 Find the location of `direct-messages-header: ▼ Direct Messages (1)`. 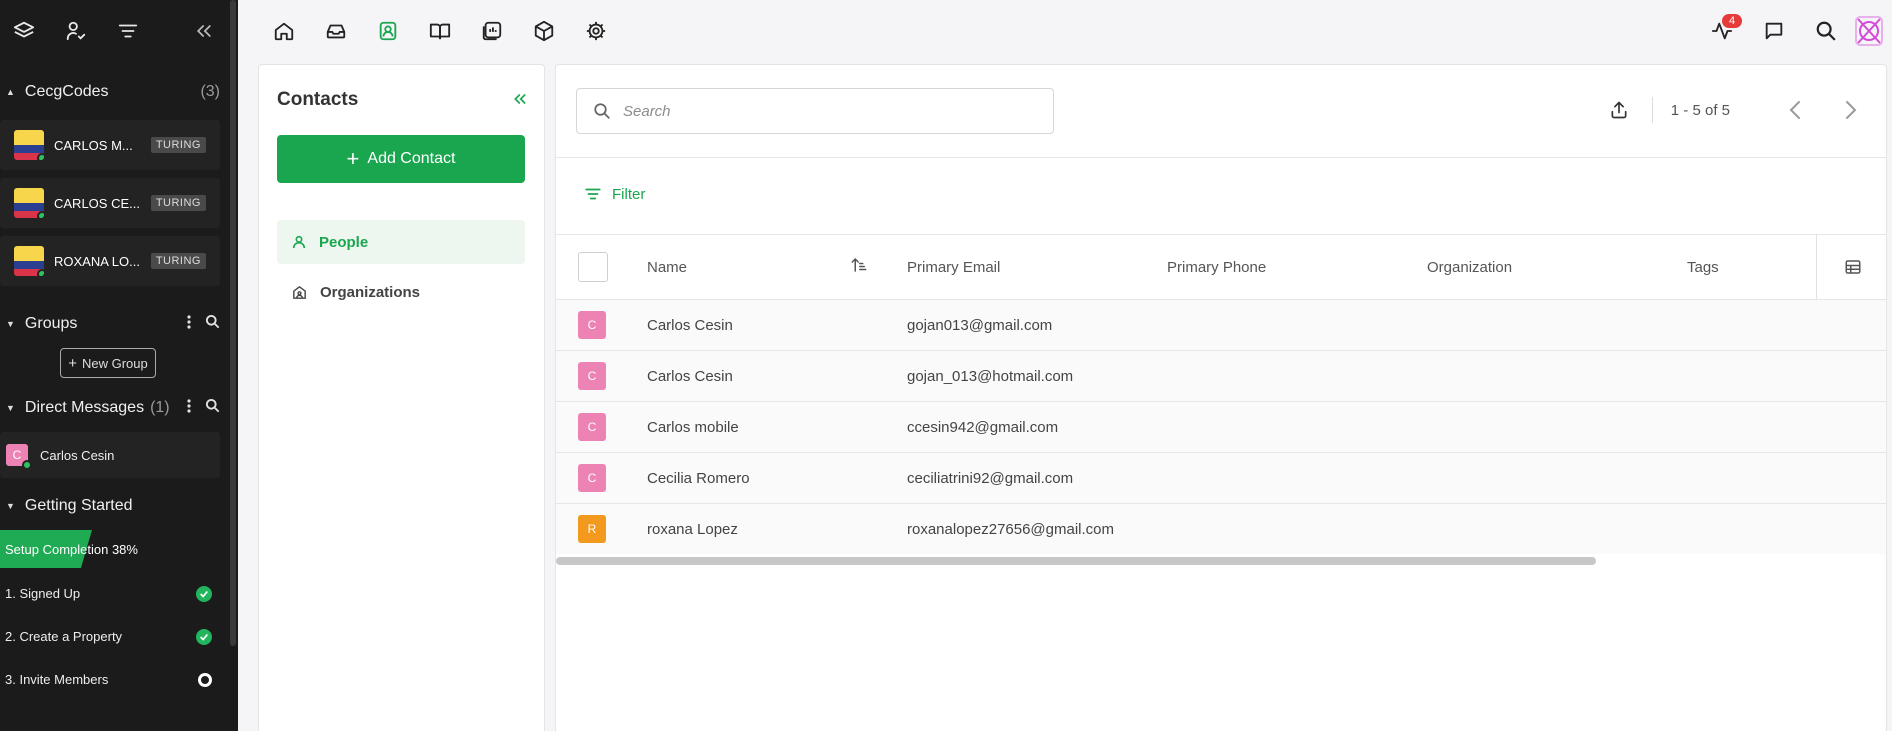

direct-messages-header: ▼ Direct Messages (1) is located at coordinates (119, 408).